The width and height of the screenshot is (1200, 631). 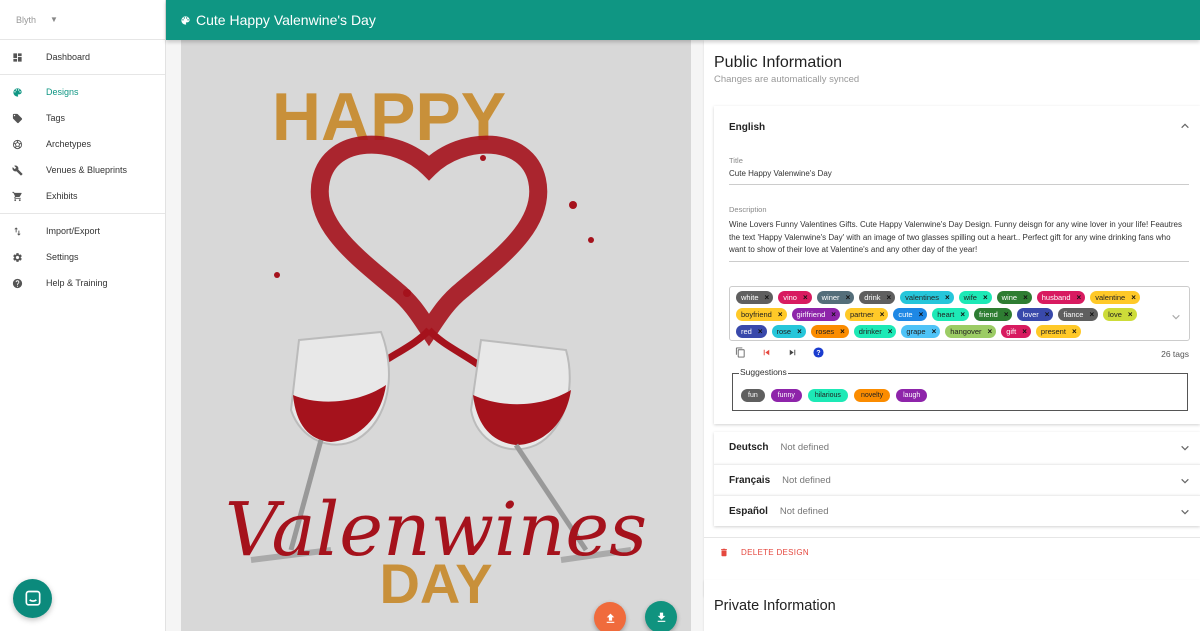 I want to click on suggestion-chip: hilarious, so click(x=827, y=395).